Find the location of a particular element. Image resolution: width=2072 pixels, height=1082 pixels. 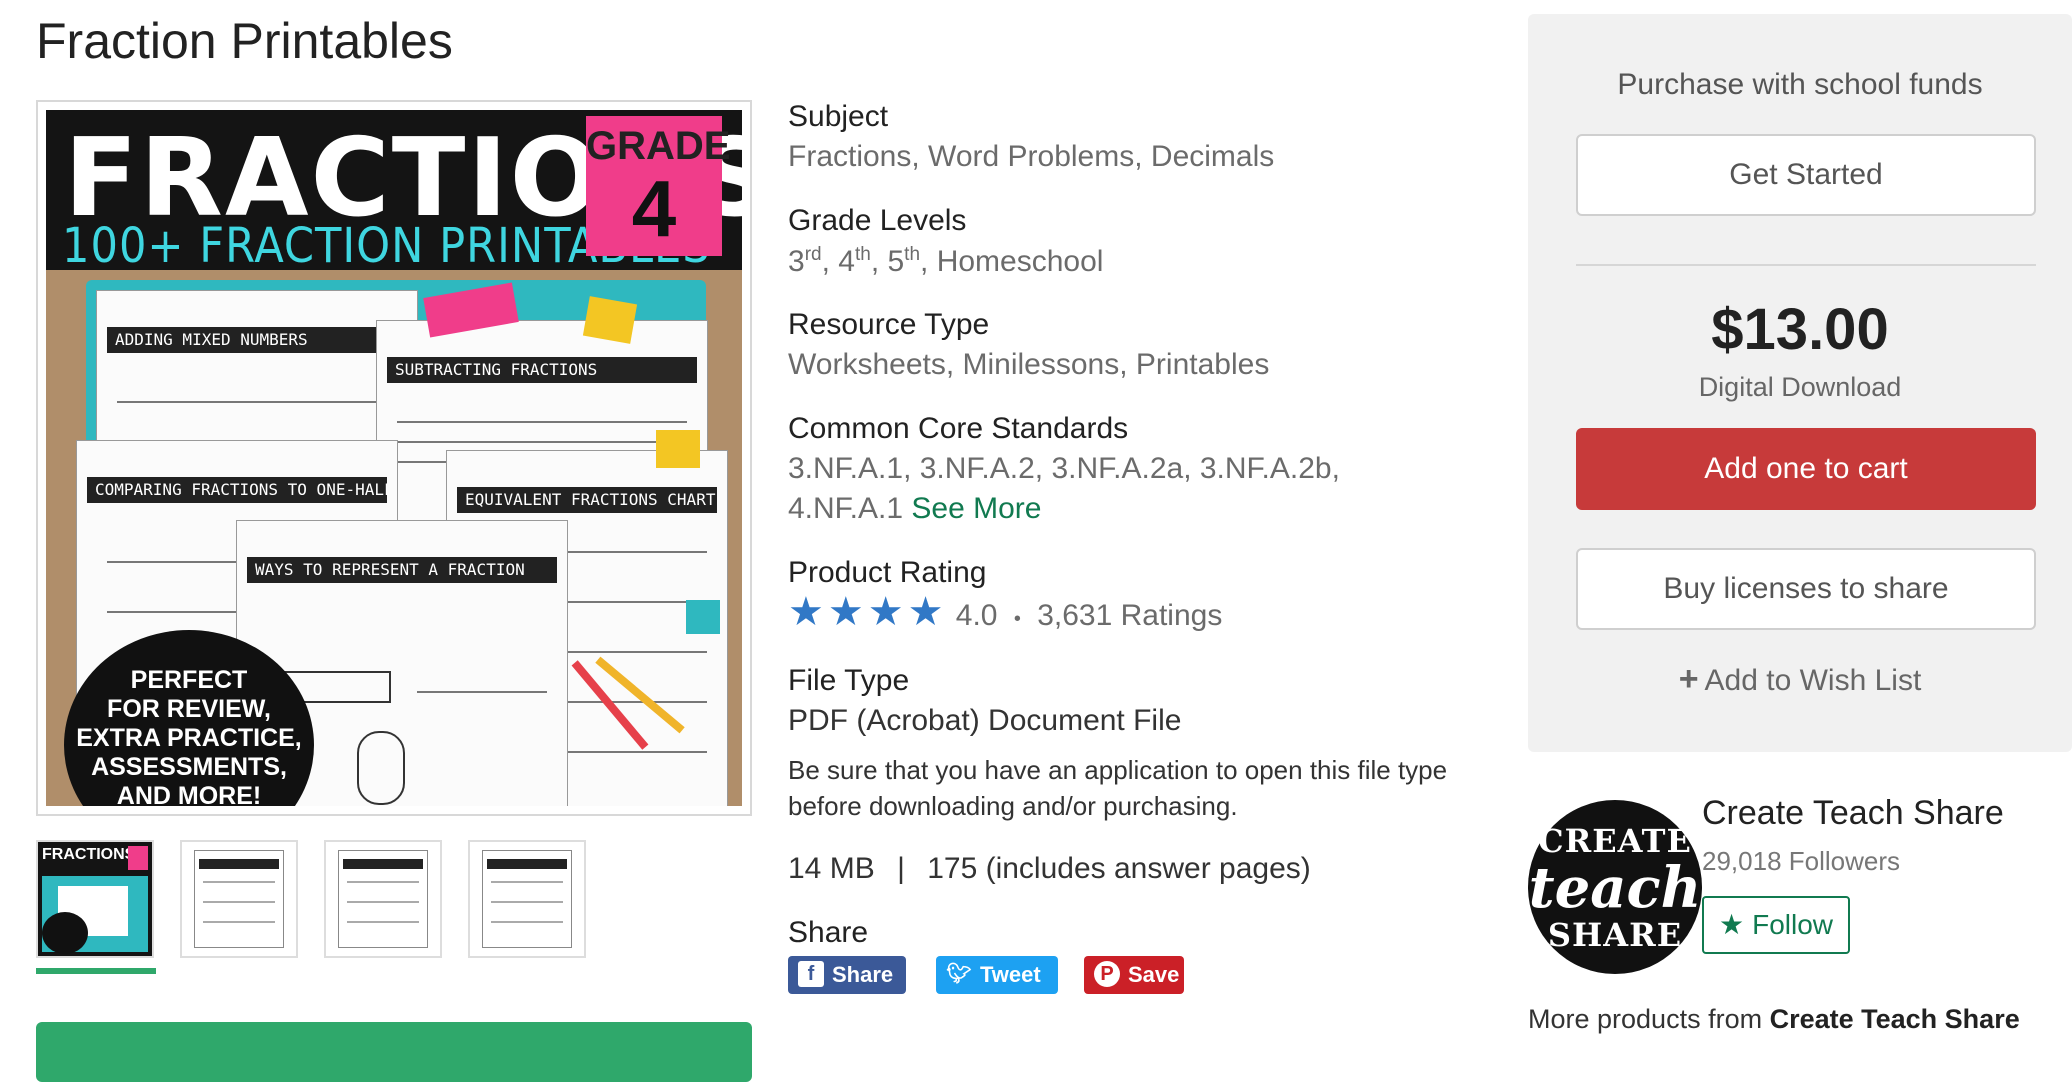

standard-link: 3.NF.A.2 is located at coordinates (977, 468).